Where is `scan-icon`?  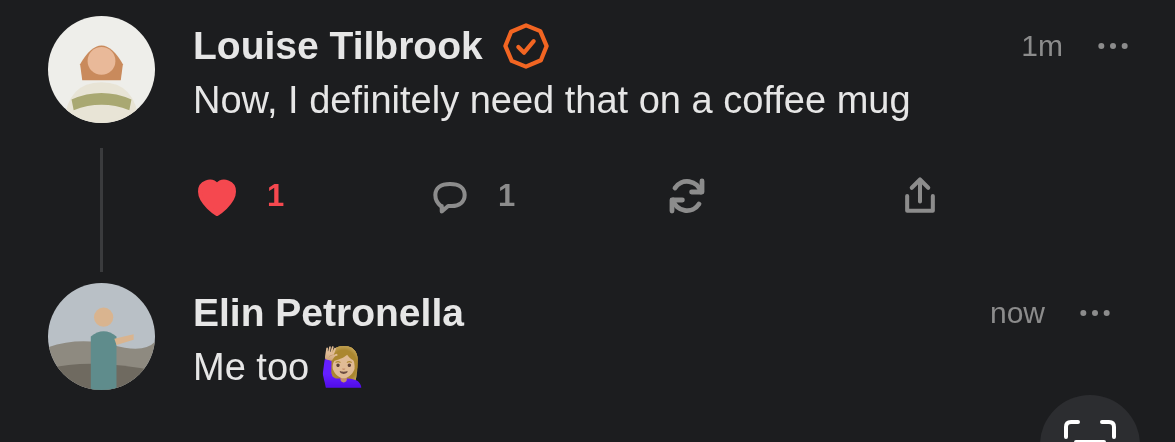
scan-icon is located at coordinates (1090, 429).